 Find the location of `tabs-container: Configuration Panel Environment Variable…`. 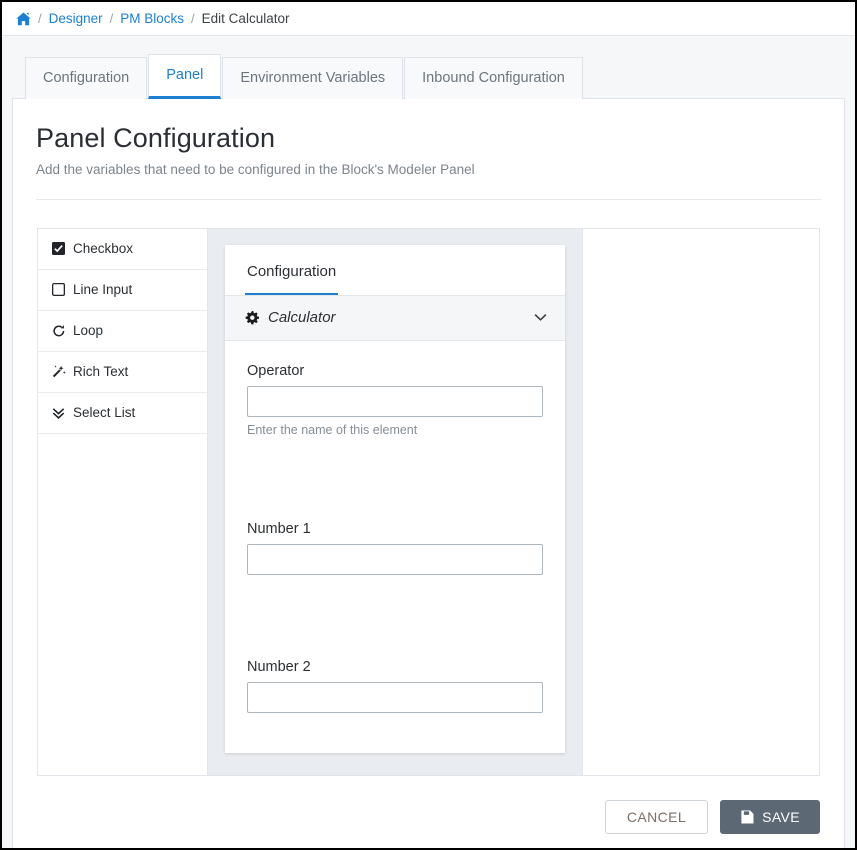

tabs-container: Configuration Panel Environment Variable… is located at coordinates (428, 67).